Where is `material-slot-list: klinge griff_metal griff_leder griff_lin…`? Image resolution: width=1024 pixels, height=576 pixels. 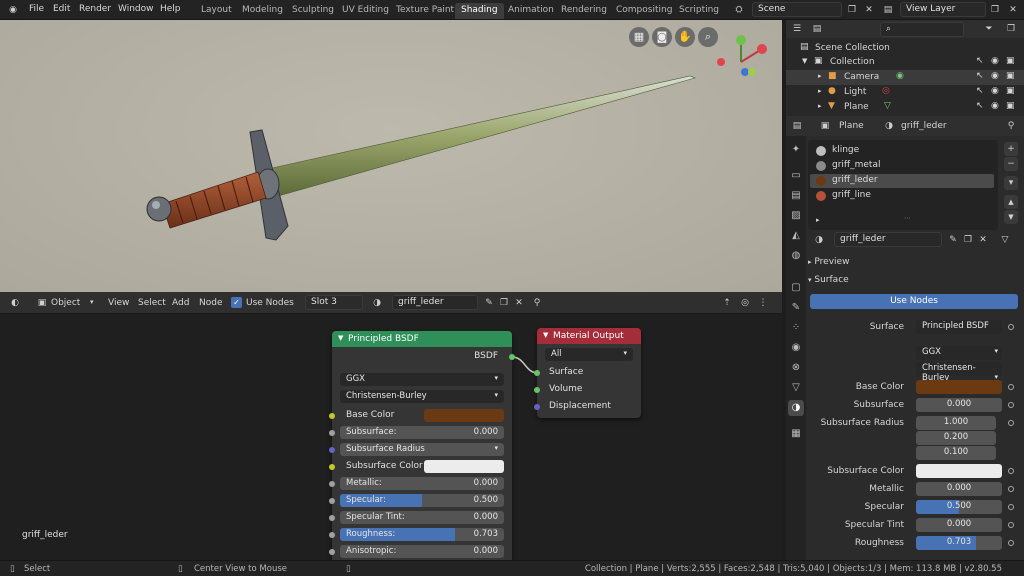 material-slot-list: klinge griff_metal griff_leder griff_lin… is located at coordinates (903, 185).